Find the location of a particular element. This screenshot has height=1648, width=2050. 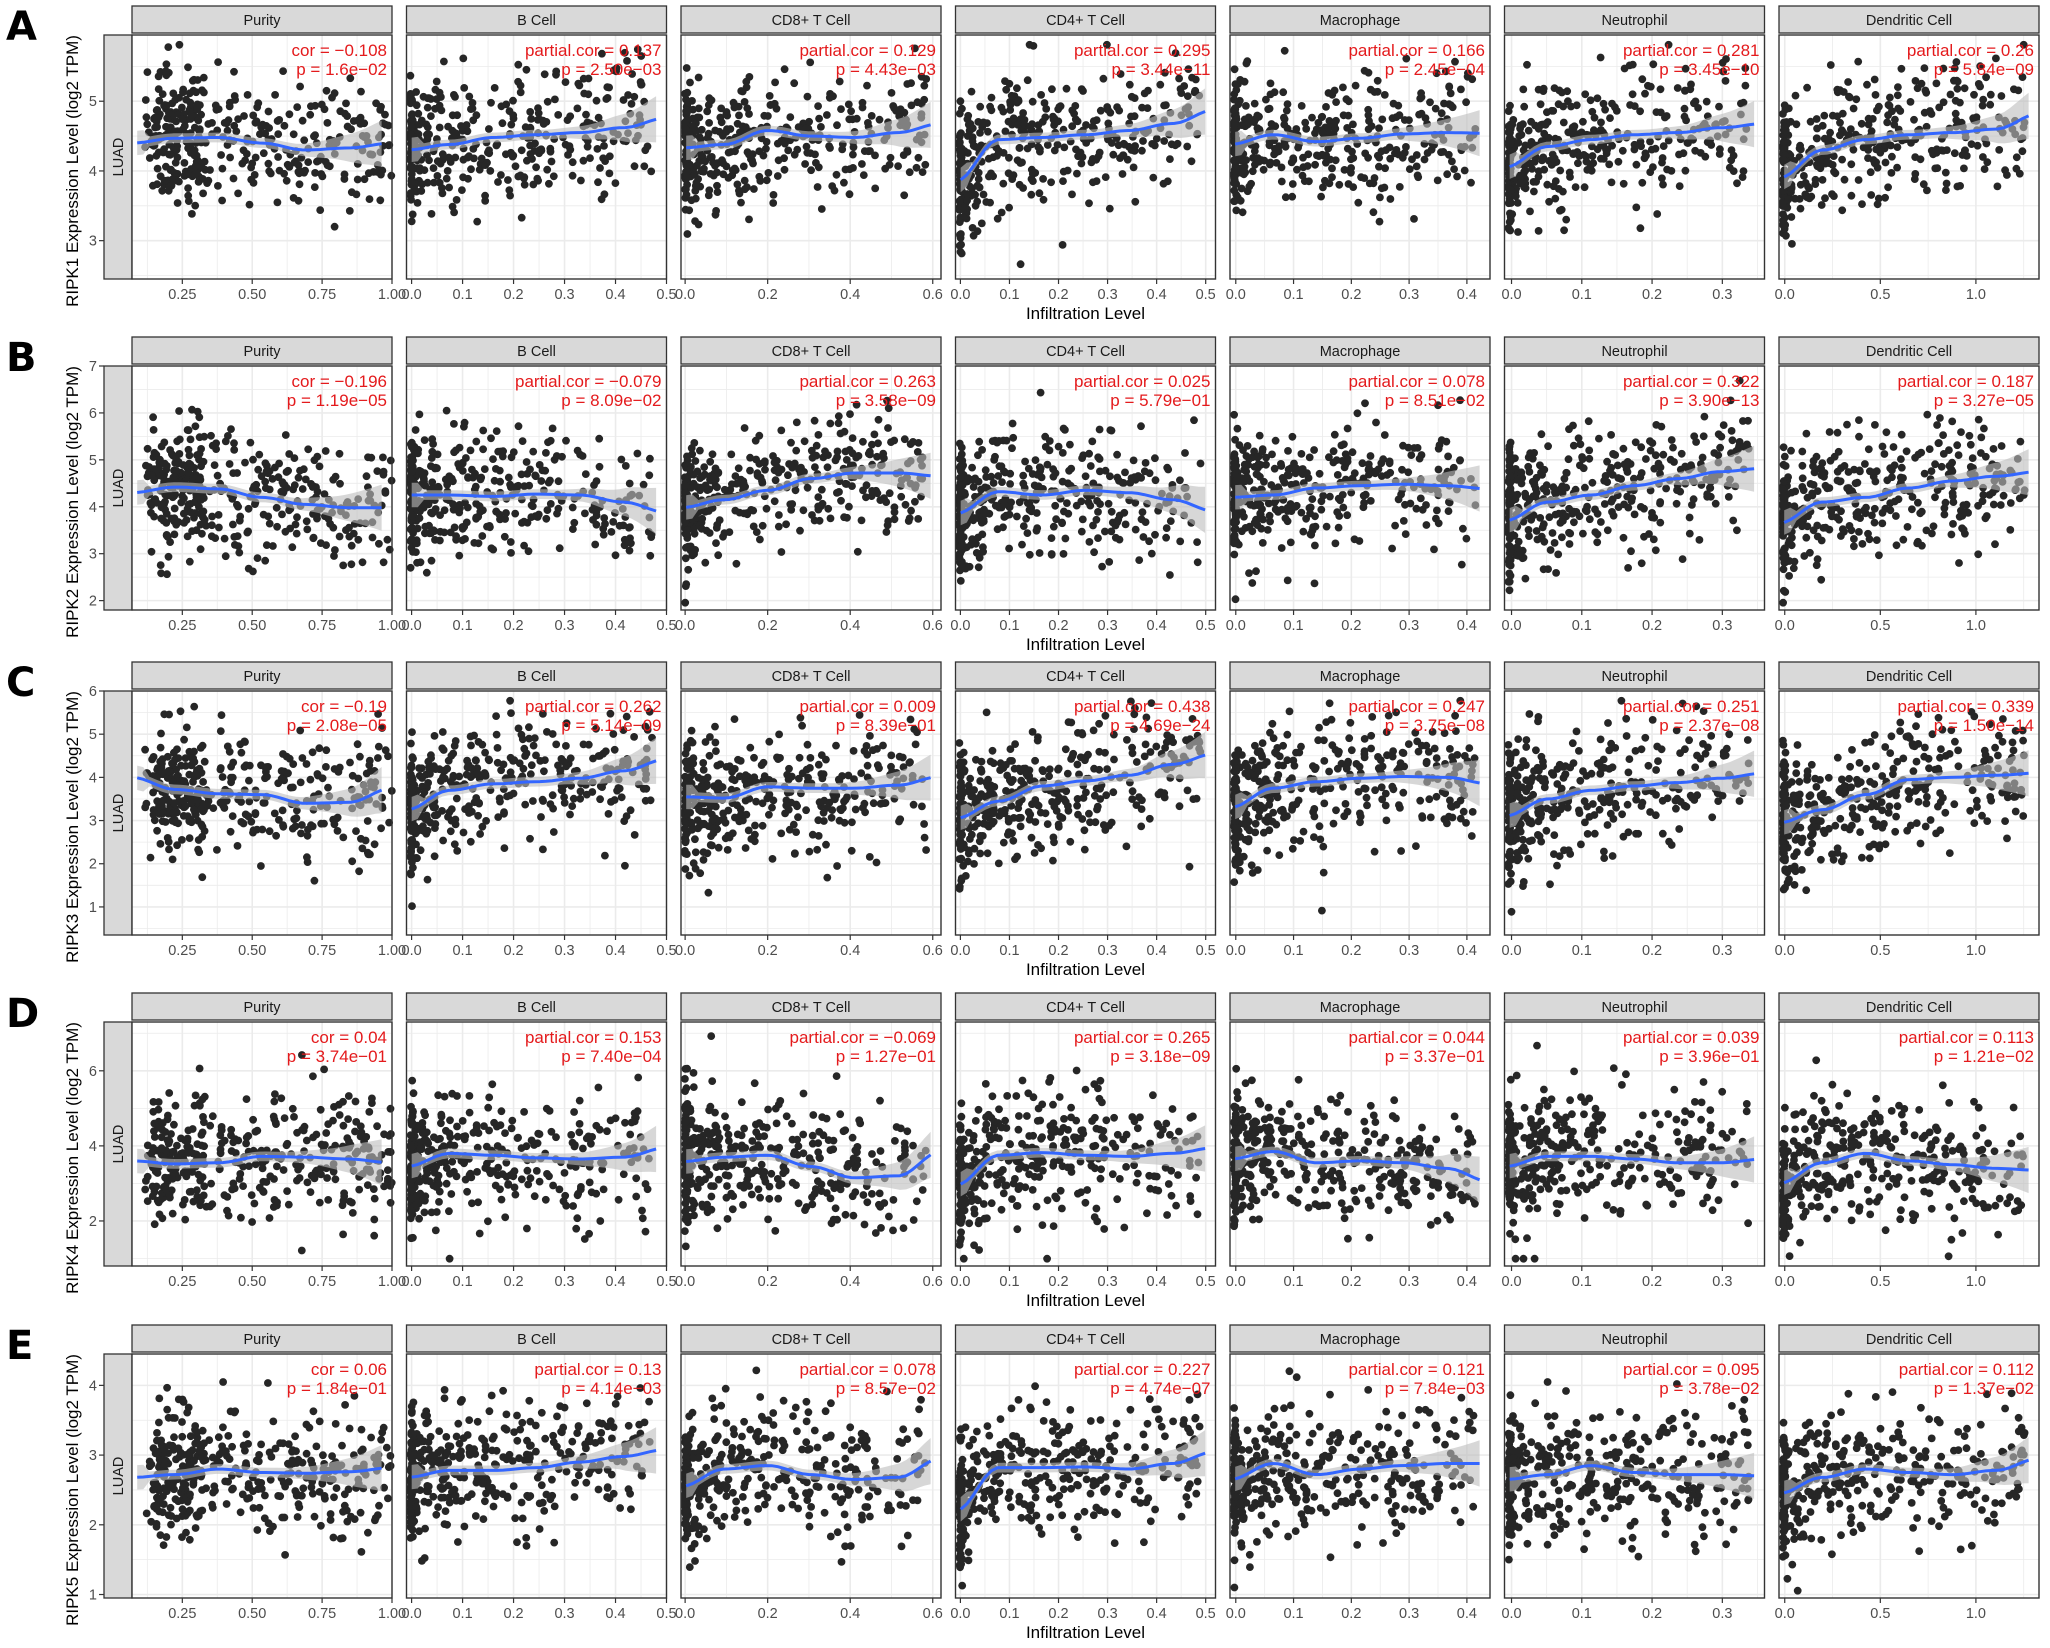

p-value-label: p = 5.84e−09 is located at coordinates (1984, 69).